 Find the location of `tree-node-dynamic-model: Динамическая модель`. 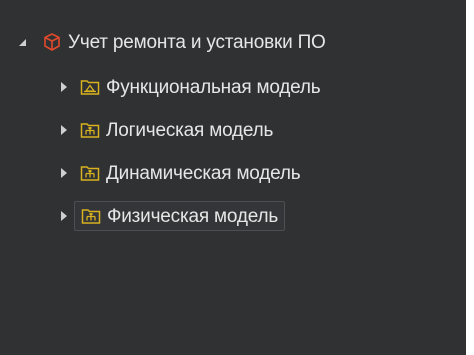

tree-node-dynamic-model: Динамическая модель is located at coordinates (178, 173).